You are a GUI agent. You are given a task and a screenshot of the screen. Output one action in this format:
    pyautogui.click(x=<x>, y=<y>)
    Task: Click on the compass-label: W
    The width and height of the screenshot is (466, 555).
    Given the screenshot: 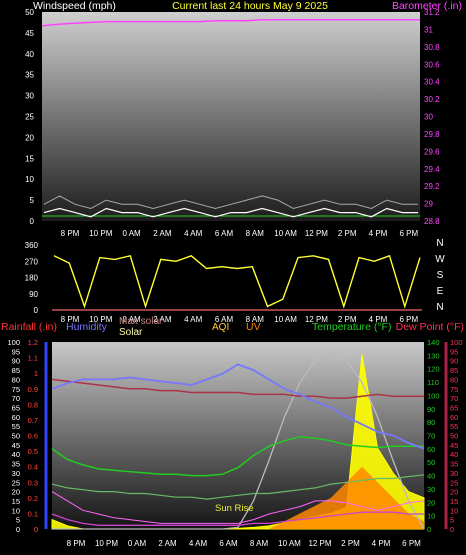 What is the action you would take?
    pyautogui.click(x=440, y=259)
    